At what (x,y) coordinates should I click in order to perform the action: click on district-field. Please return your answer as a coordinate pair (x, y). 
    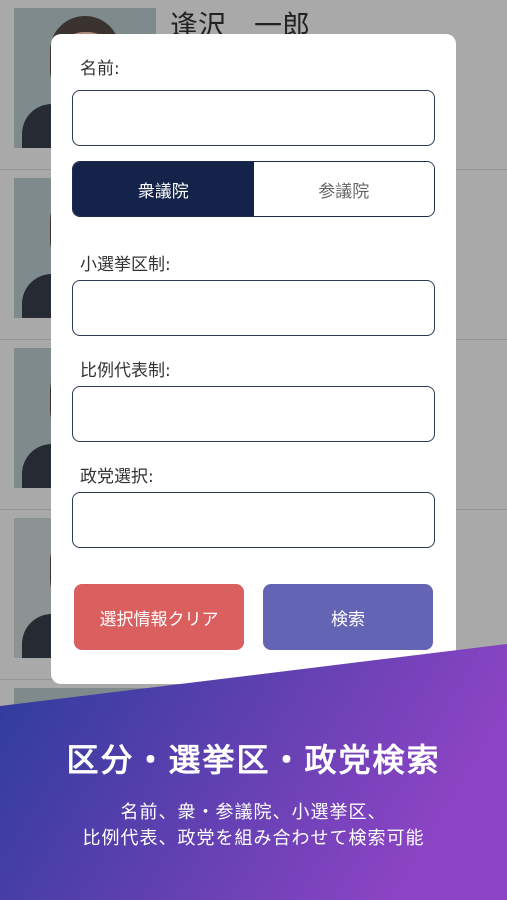
    Looking at the image, I should click on (253, 308).